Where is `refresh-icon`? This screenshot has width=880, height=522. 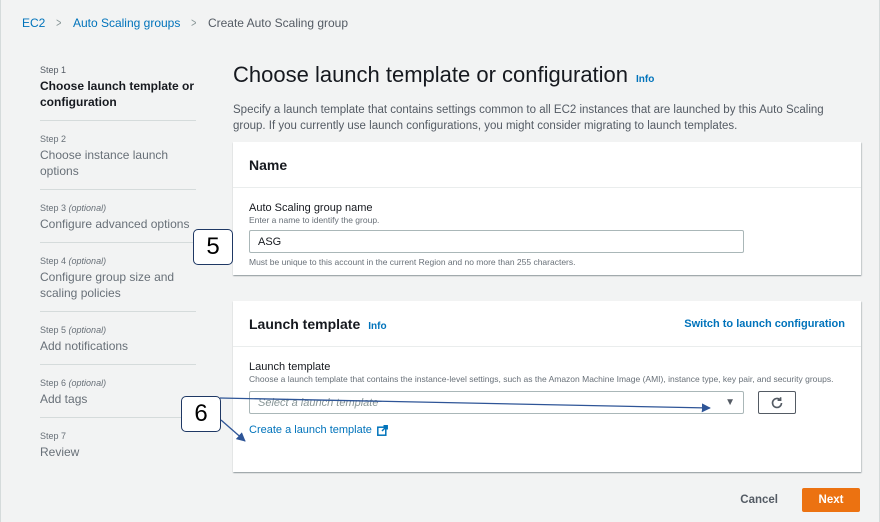 refresh-icon is located at coordinates (777, 402).